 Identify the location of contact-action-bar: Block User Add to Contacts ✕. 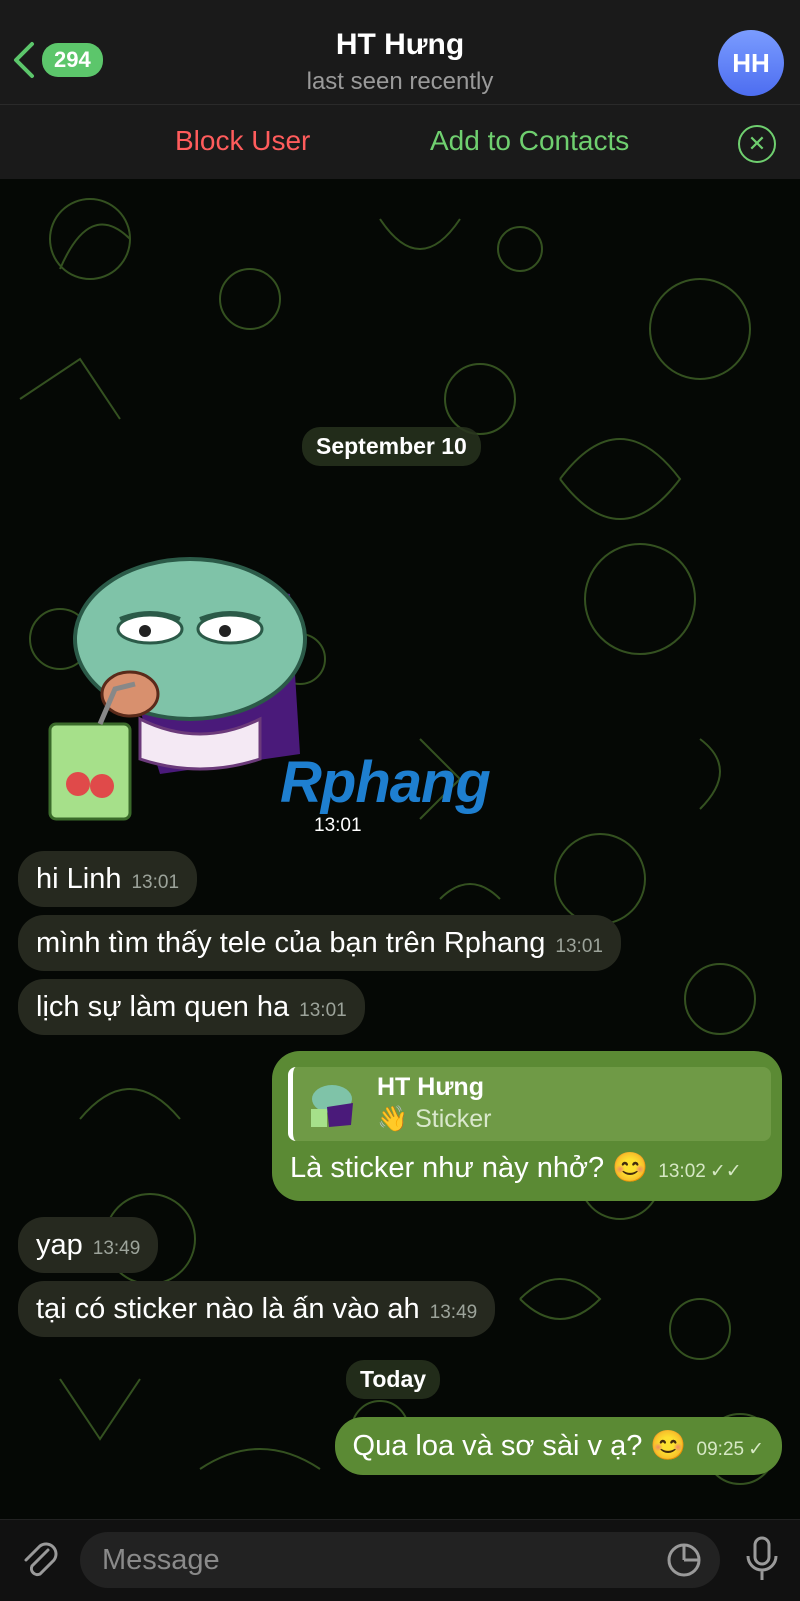
(400, 142).